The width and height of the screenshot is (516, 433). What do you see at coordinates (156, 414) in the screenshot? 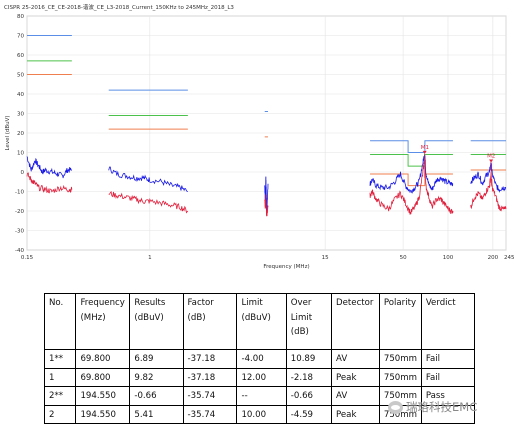
I see `cell-results: 5.41` at bounding box center [156, 414].